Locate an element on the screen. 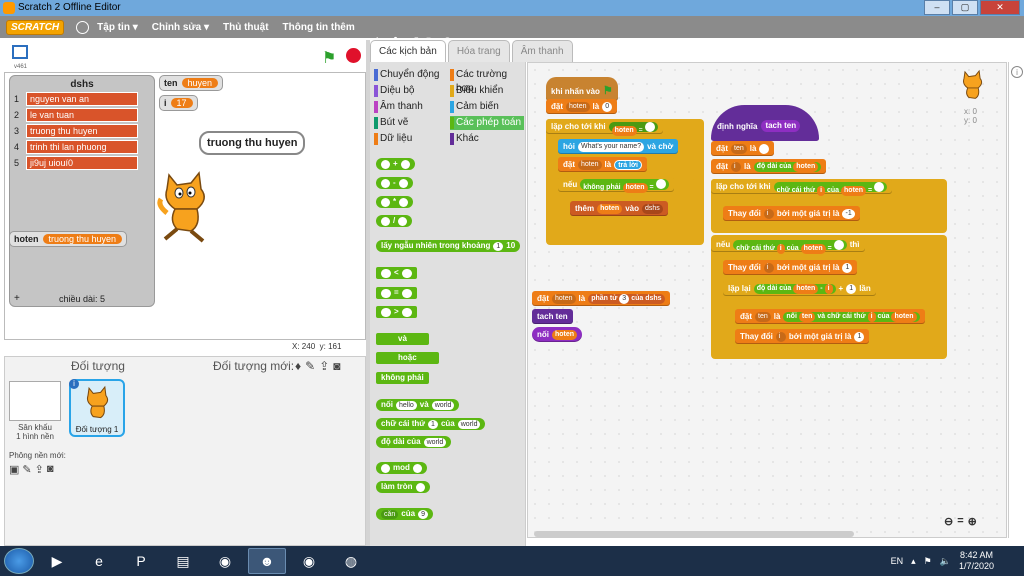  palette-length-block: độ dài của world is located at coordinates (414, 442).